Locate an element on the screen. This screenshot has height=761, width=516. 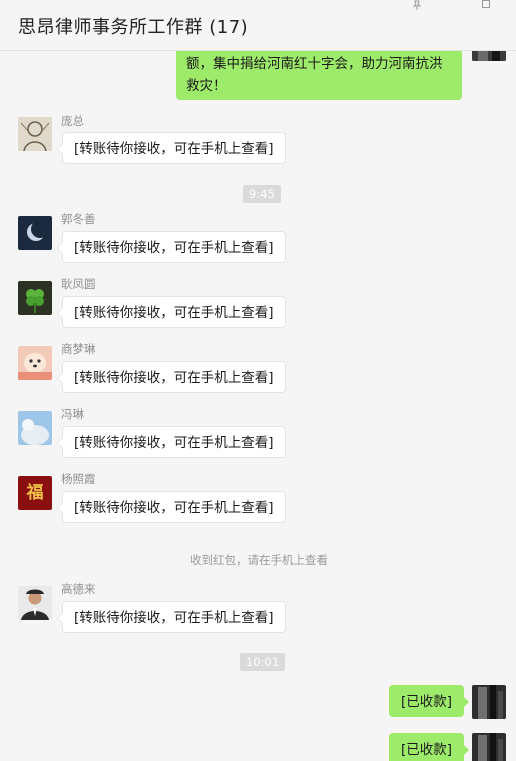
pin-icon is located at coordinates (417, 5).